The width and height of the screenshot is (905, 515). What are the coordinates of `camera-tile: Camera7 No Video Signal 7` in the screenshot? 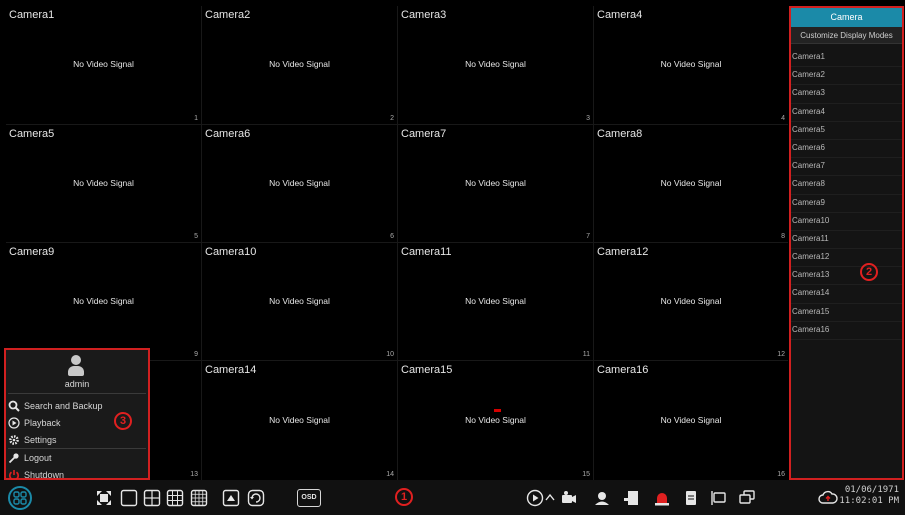 It's located at (495, 183).